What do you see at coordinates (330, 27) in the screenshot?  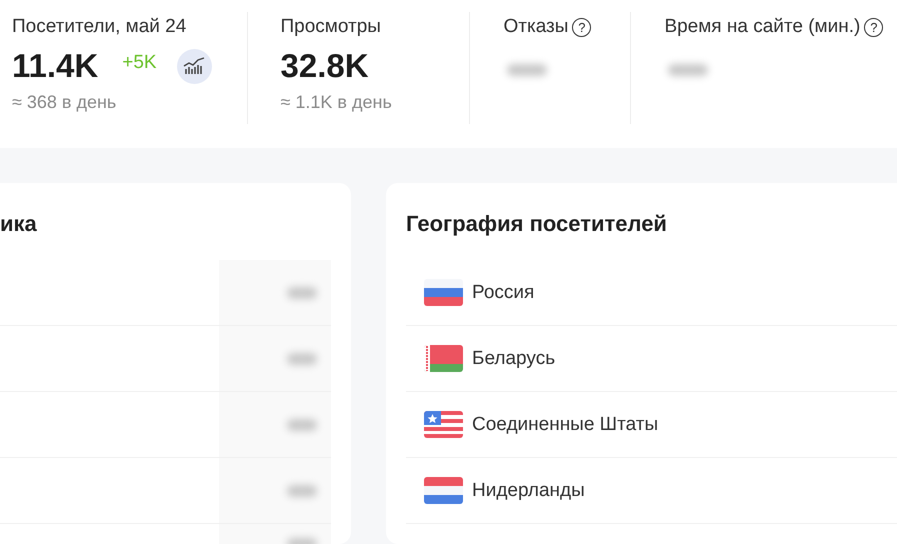 I see `stat-label: Просмотры` at bounding box center [330, 27].